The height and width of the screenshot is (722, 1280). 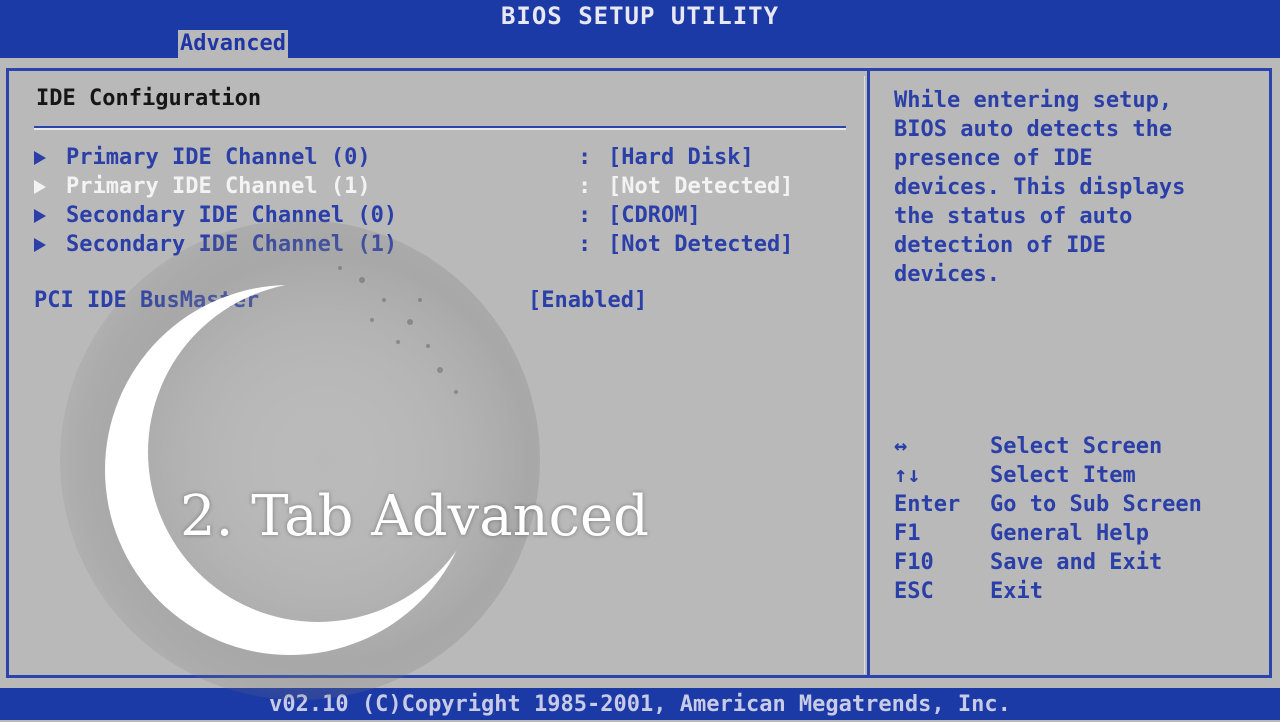 I want to click on menu-item-label: Secondary IDE Channel (1), so click(x=232, y=244).